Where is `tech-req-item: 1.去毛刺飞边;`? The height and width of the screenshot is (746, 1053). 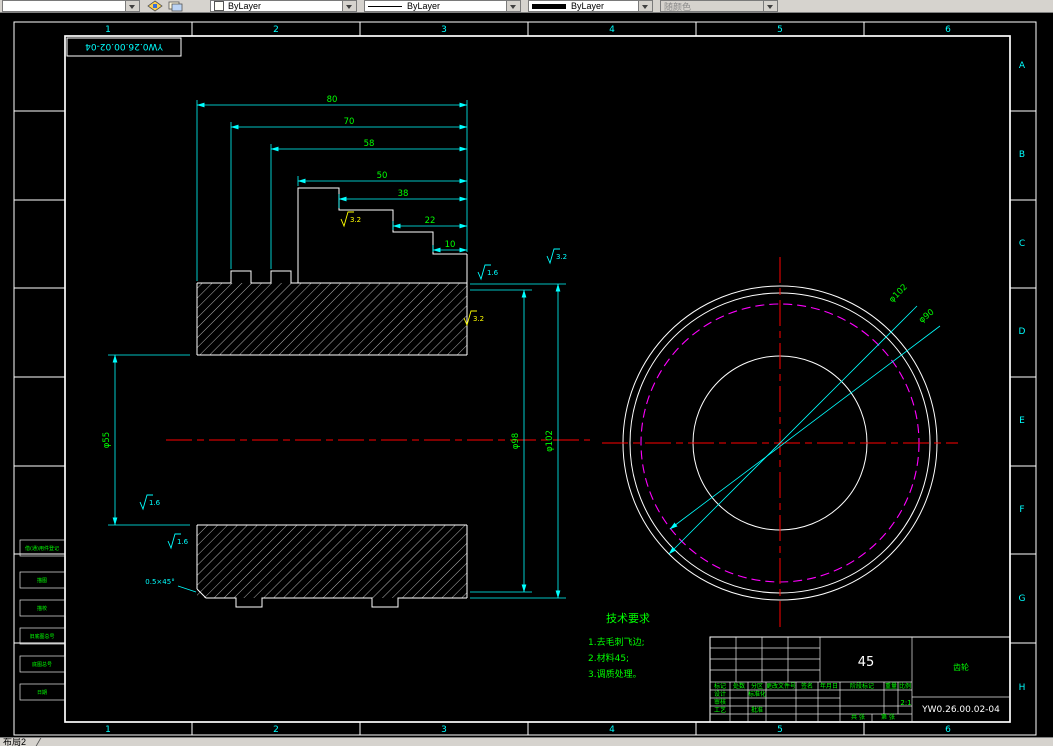 tech-req-item: 1.去毛刺飞边; is located at coordinates (616, 642).